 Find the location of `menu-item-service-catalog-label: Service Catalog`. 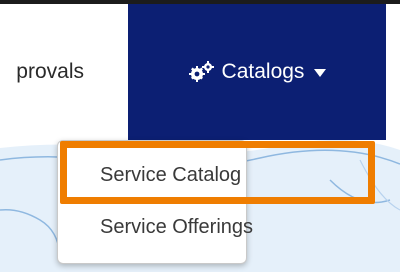

menu-item-service-catalog-label: Service Catalog is located at coordinates (171, 174).